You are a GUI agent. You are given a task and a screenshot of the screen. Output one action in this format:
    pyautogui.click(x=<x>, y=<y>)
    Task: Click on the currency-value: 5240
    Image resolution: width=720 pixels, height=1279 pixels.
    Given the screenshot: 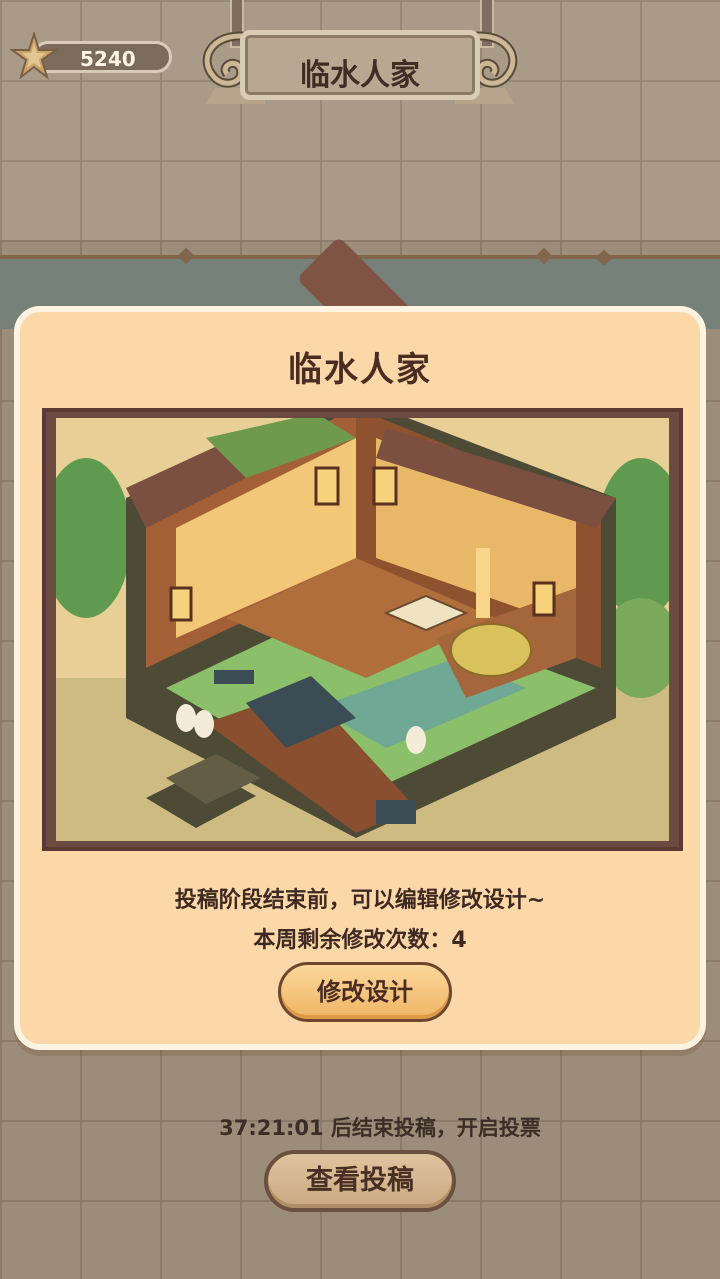 What is the action you would take?
    pyautogui.click(x=108, y=59)
    